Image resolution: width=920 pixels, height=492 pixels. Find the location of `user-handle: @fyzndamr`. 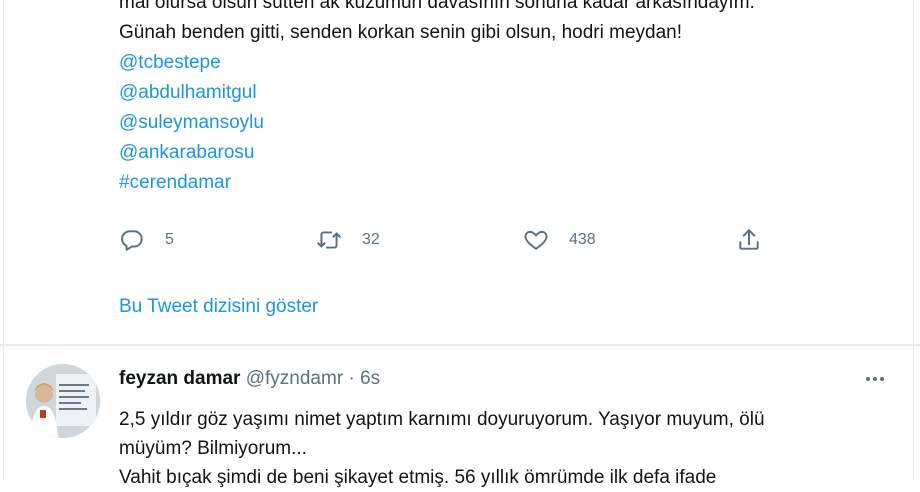

user-handle: @fyzndamr is located at coordinates (294, 378).